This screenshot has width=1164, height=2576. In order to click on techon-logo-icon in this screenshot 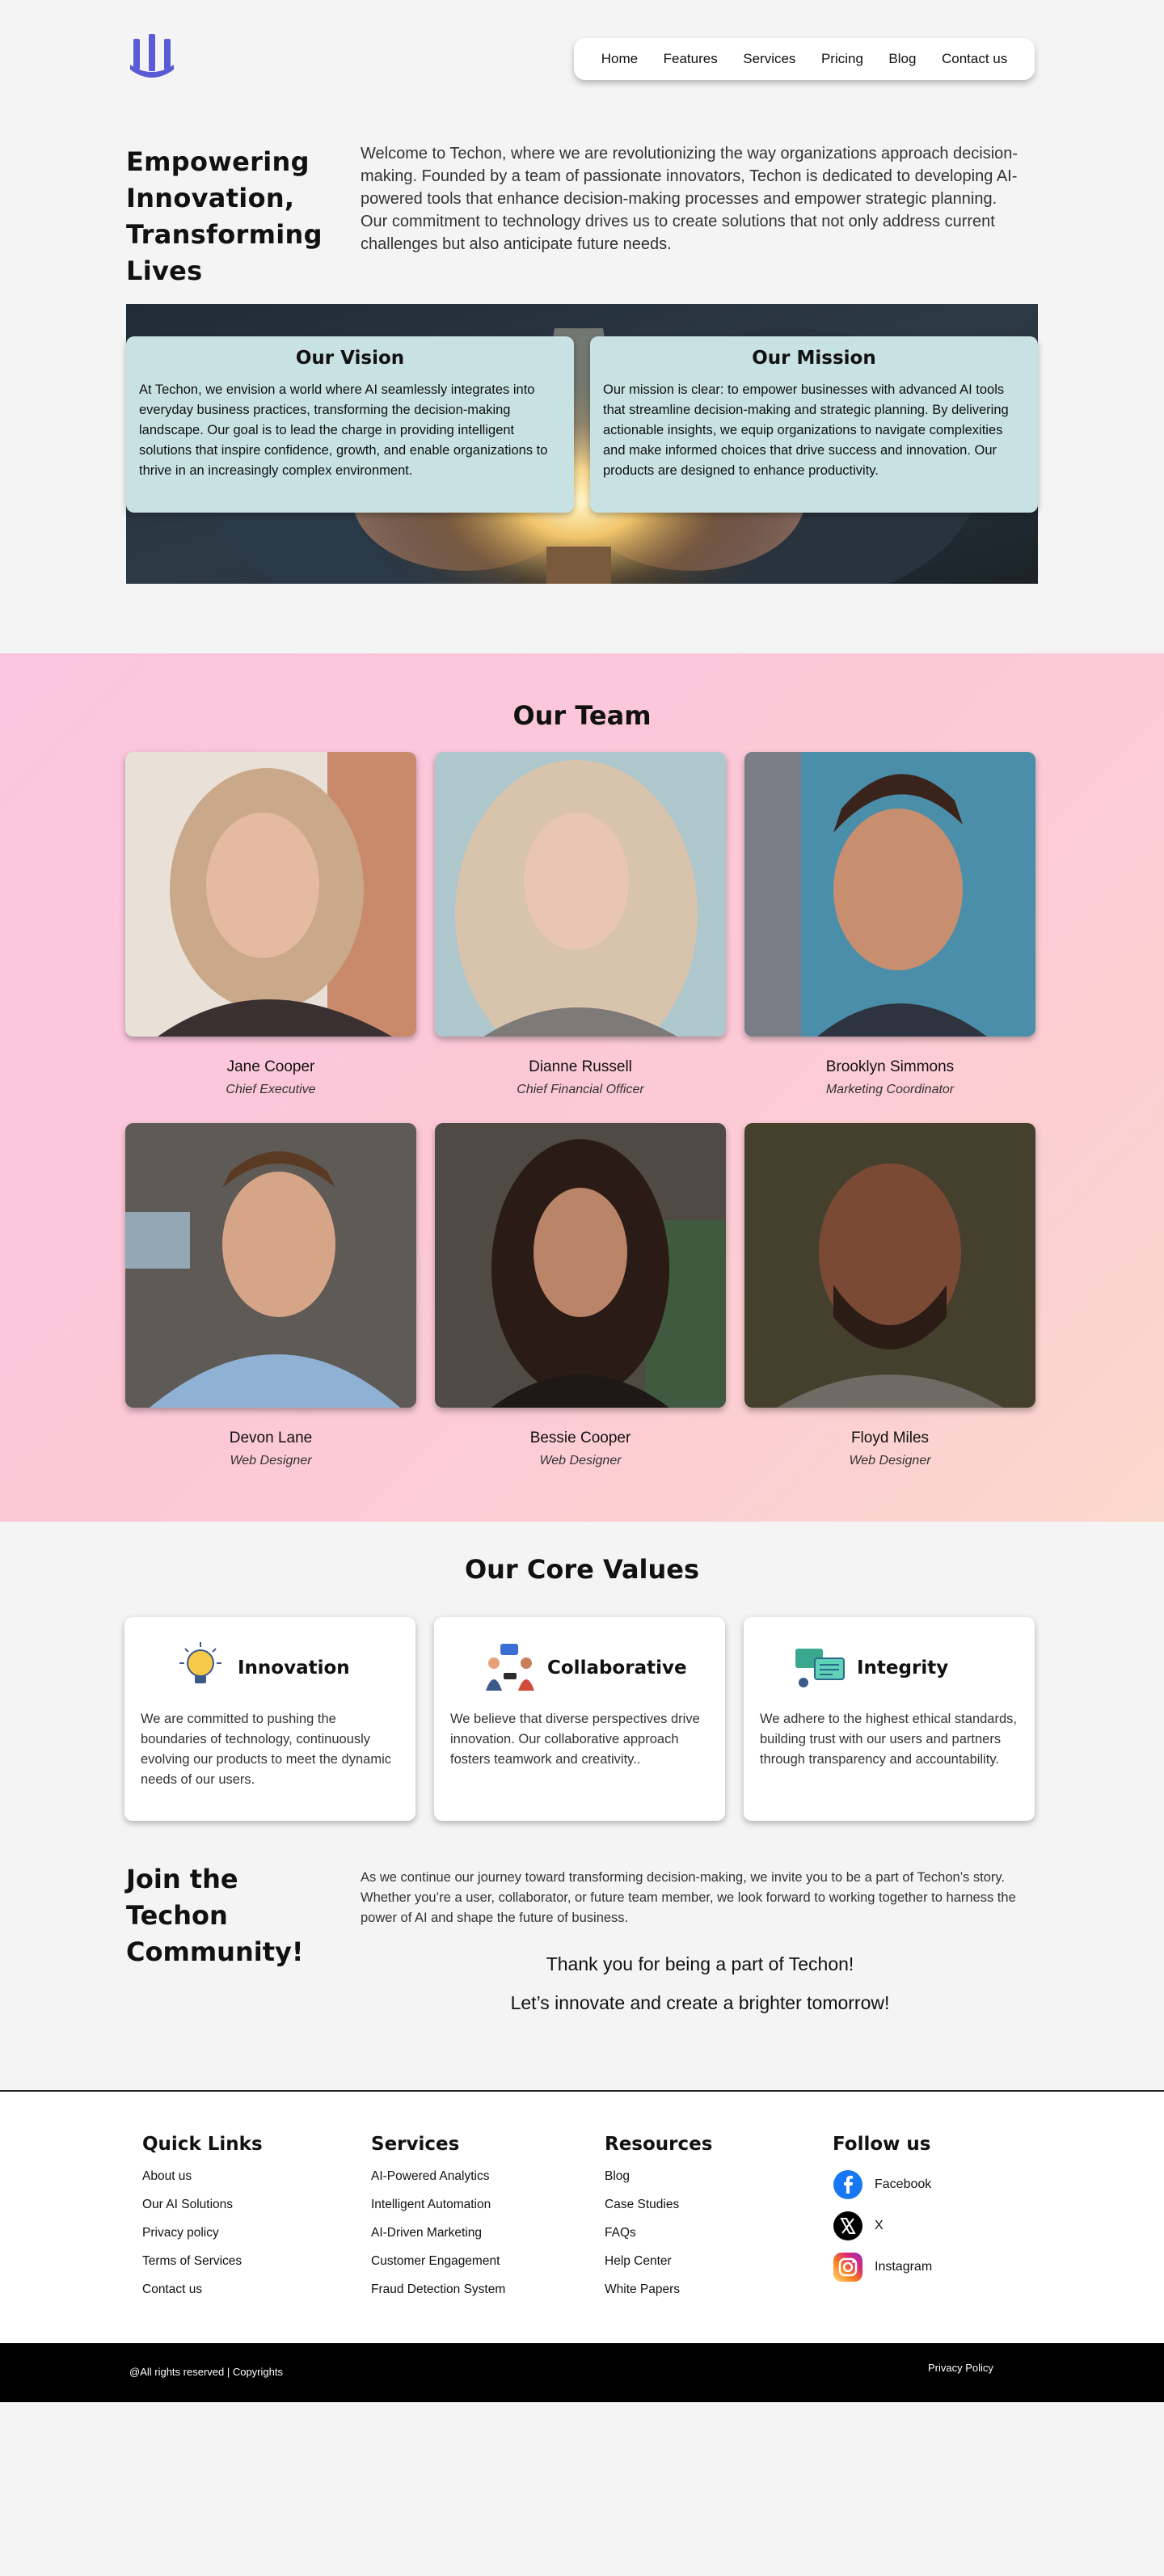, I will do `click(152, 58)`.